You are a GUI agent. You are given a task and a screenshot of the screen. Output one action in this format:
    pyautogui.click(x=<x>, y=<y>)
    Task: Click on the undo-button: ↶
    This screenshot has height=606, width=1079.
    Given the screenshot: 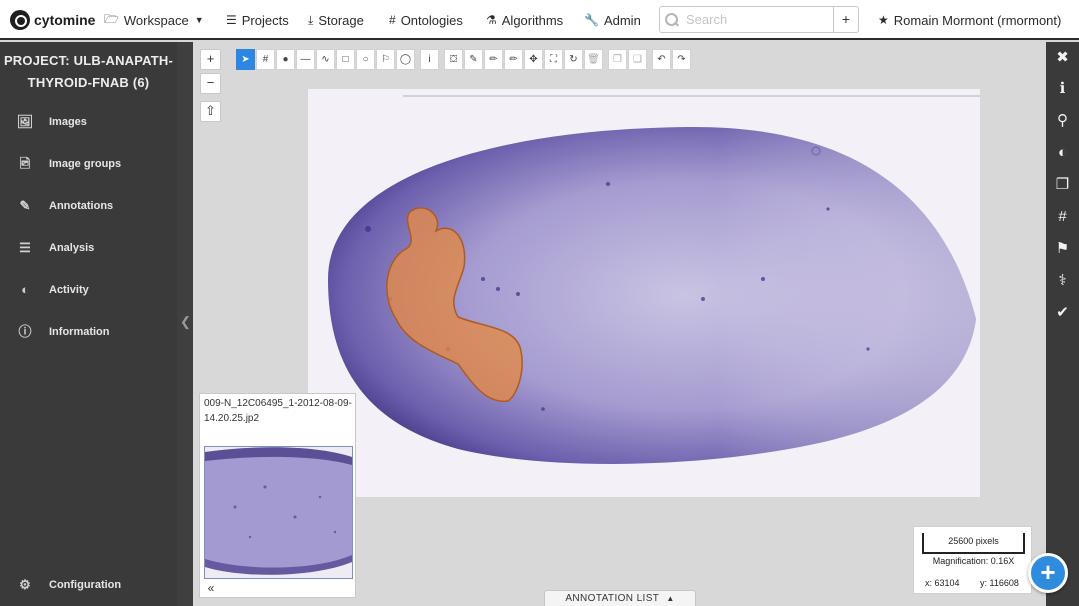 What is the action you would take?
    pyautogui.click(x=661, y=59)
    